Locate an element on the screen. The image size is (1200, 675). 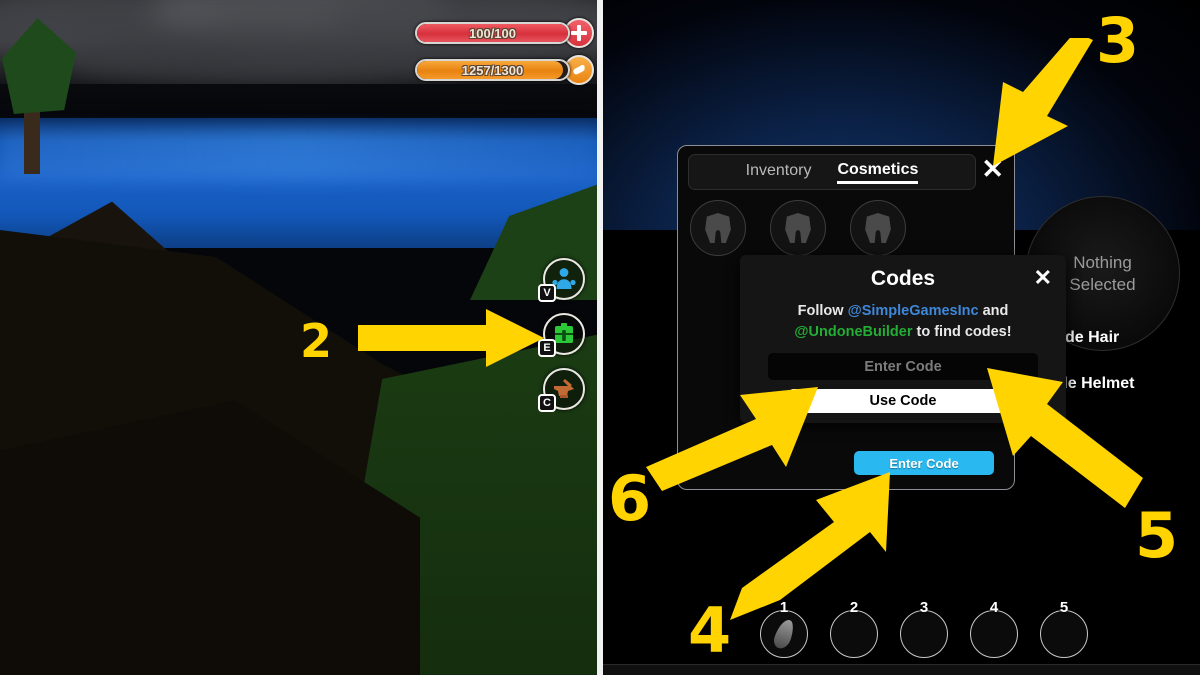
health-bar-row: 100/100 is located at coordinates (504, 33).